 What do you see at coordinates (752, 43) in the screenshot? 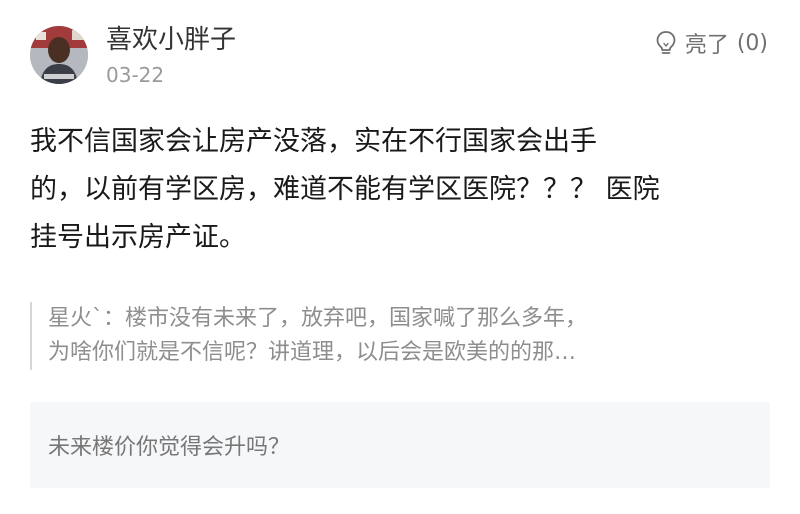
I see `like-count: (0)` at bounding box center [752, 43].